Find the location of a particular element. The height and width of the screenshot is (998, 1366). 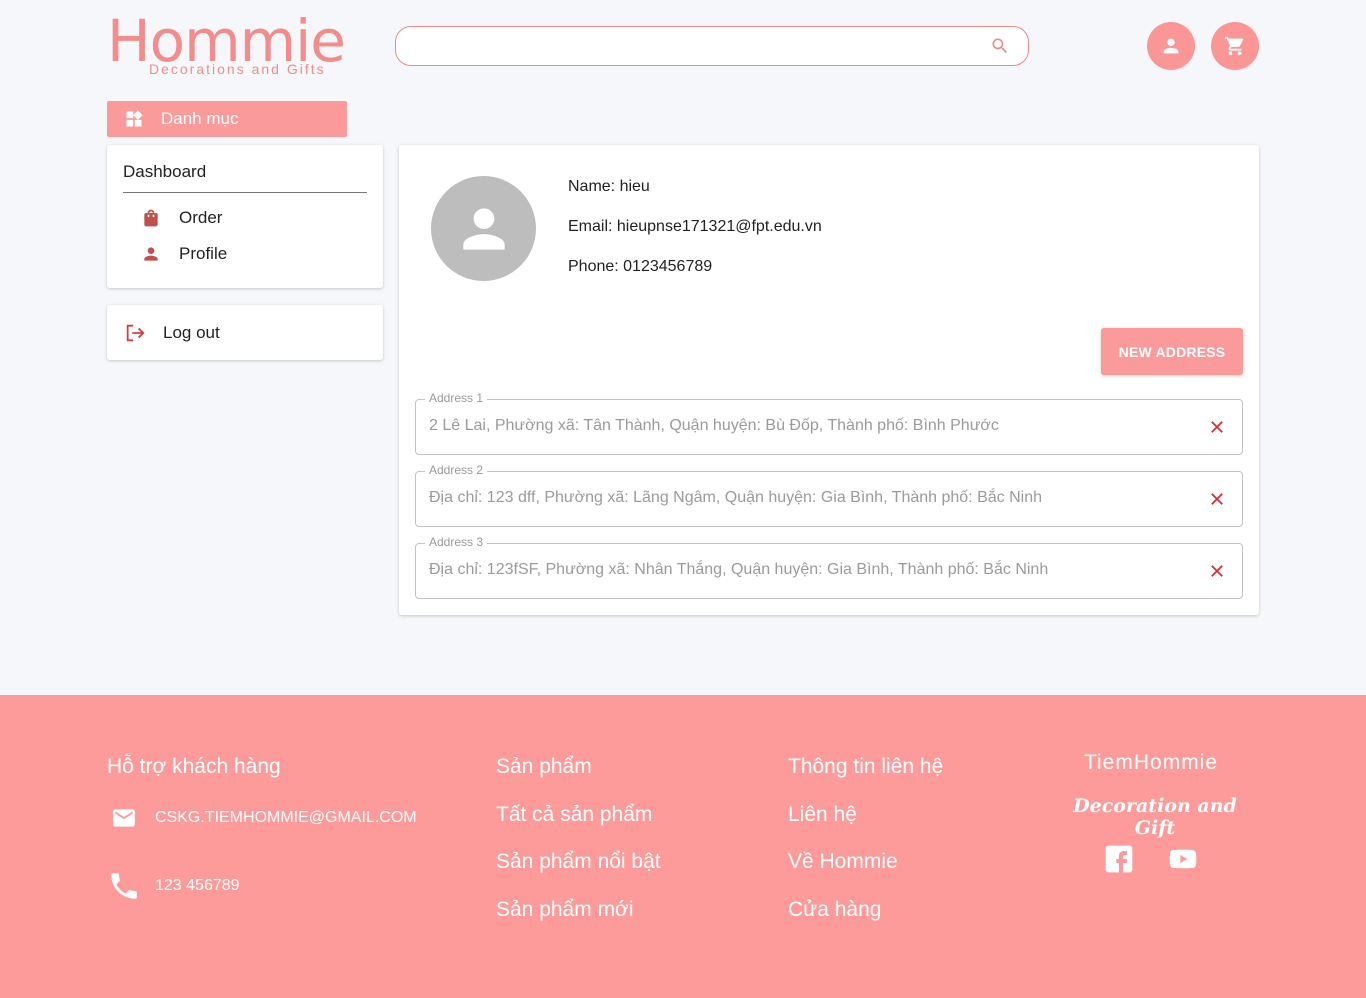

youtube-icon is located at coordinates (1183, 859).